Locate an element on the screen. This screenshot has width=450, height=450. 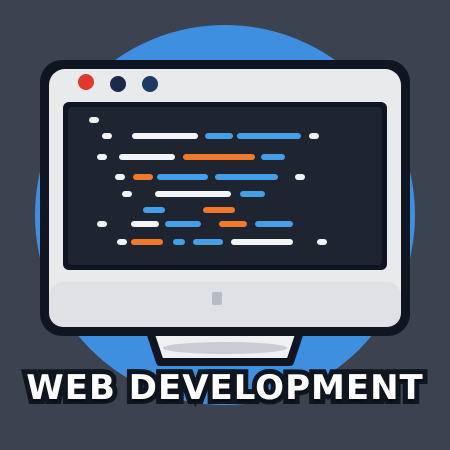
close-dot-icon is located at coordinates (86, 82).